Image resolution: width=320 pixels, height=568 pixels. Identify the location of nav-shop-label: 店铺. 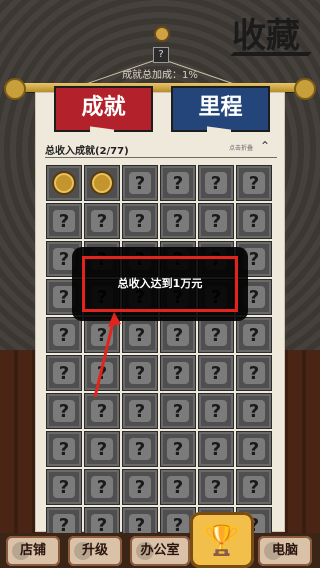
(32, 550).